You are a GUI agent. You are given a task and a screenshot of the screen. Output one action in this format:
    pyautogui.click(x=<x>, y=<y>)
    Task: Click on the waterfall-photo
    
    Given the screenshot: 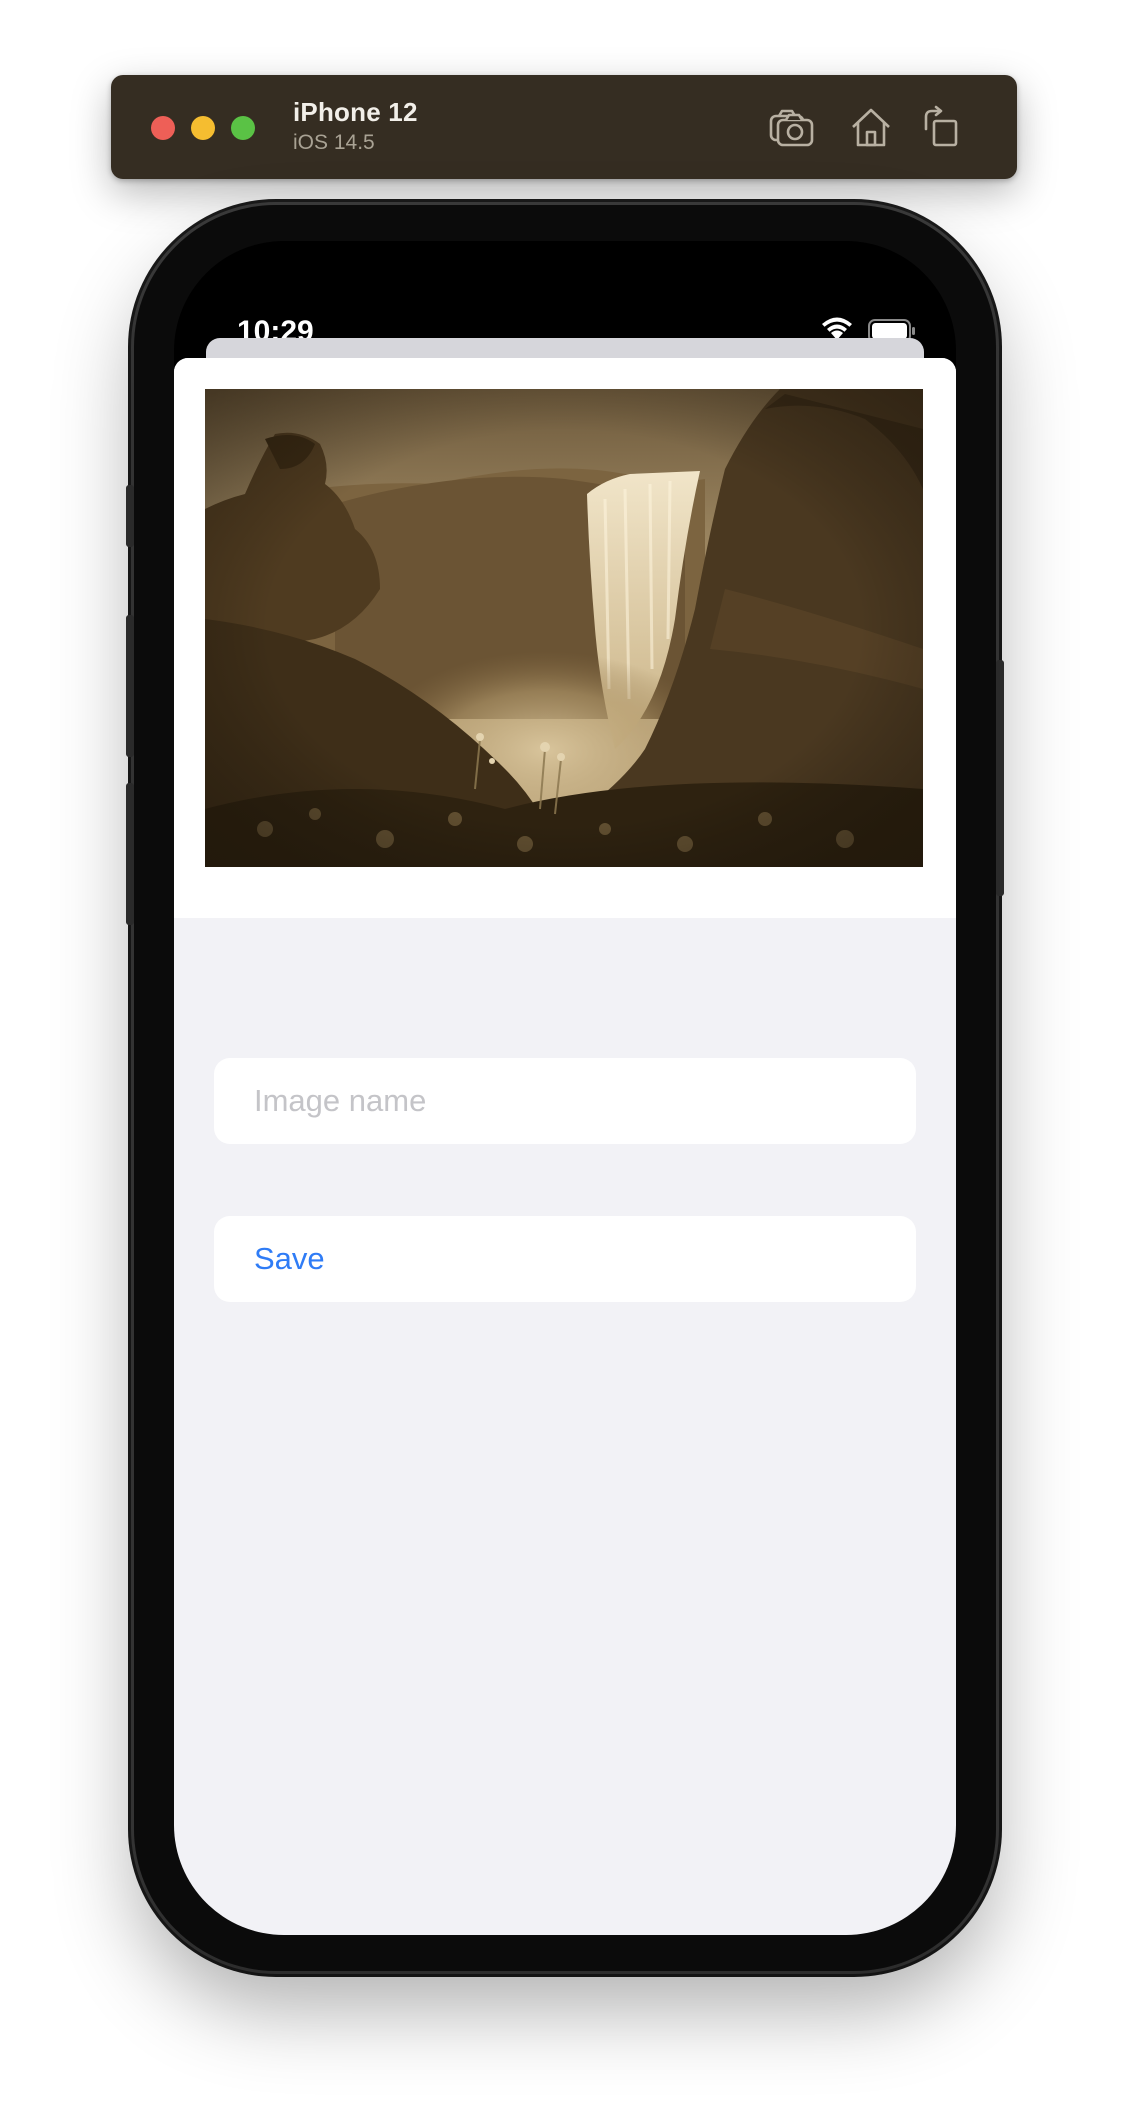 What is the action you would take?
    pyautogui.click(x=564, y=628)
    